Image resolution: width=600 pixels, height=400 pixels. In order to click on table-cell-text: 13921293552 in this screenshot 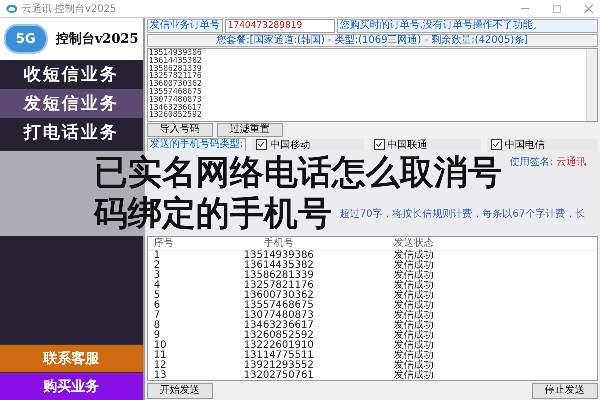, I will do `click(279, 366)`.